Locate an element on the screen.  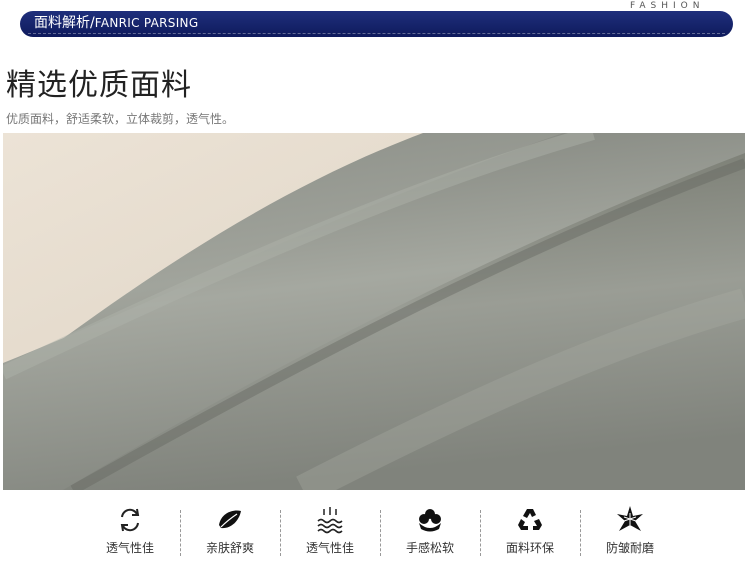
section-title: 精选优质面料 is located at coordinates (99, 85).